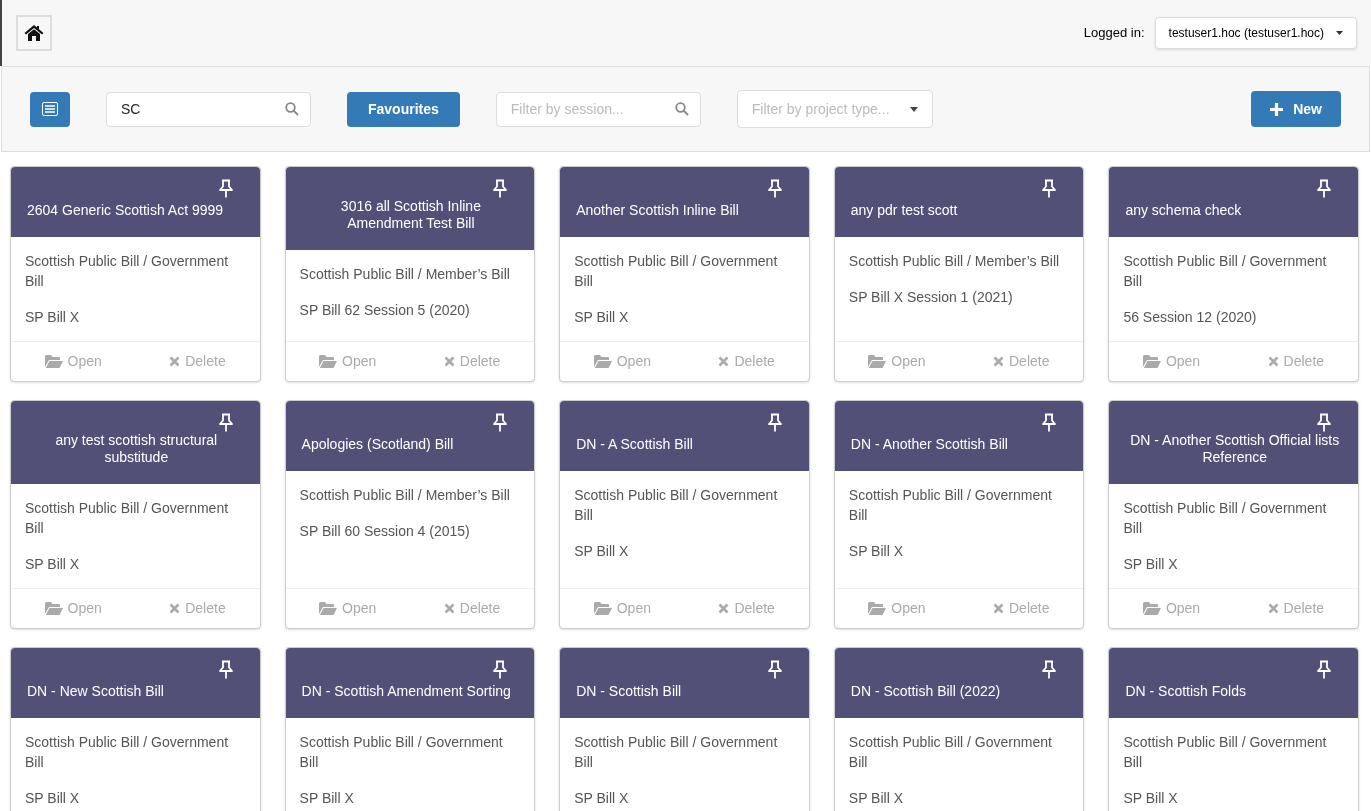 This screenshot has height=811, width=1371. Describe the element at coordinates (1235, 449) in the screenshot. I see `card-title: DN - Another Scottish Official lists Reference` at that location.